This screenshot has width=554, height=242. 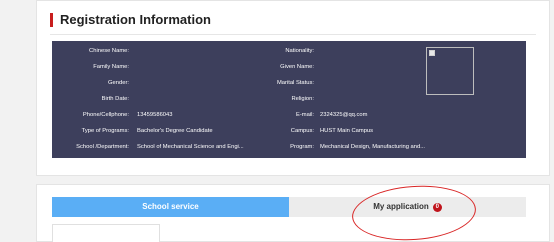 I want to click on service-item-box, so click(x=106, y=233).